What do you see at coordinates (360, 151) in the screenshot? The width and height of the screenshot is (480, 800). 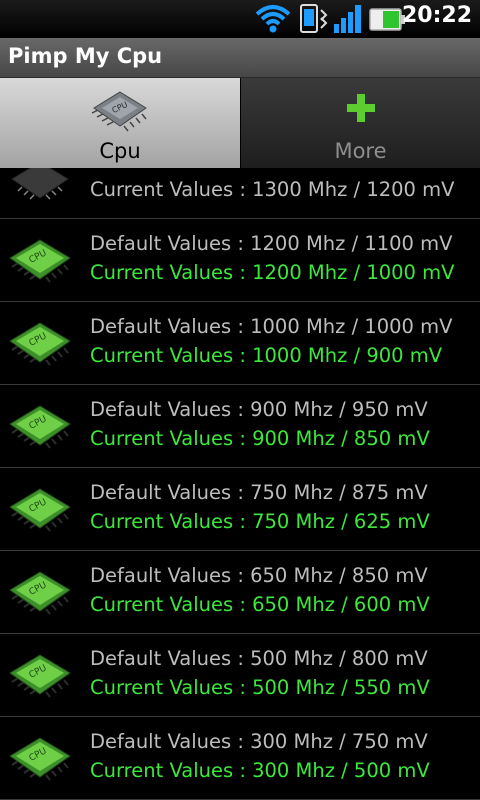 I see `tab-more-label: More` at bounding box center [360, 151].